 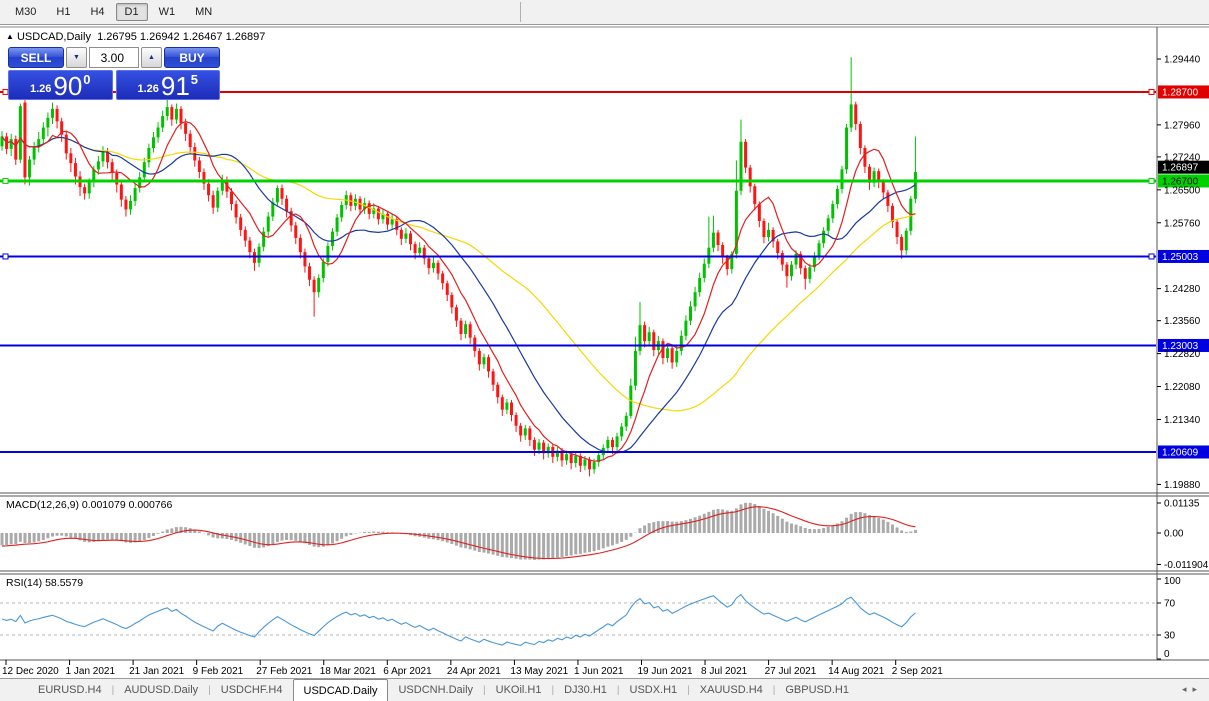 I want to click on date-tick-label: 1 Jan 2021, so click(x=91, y=671).